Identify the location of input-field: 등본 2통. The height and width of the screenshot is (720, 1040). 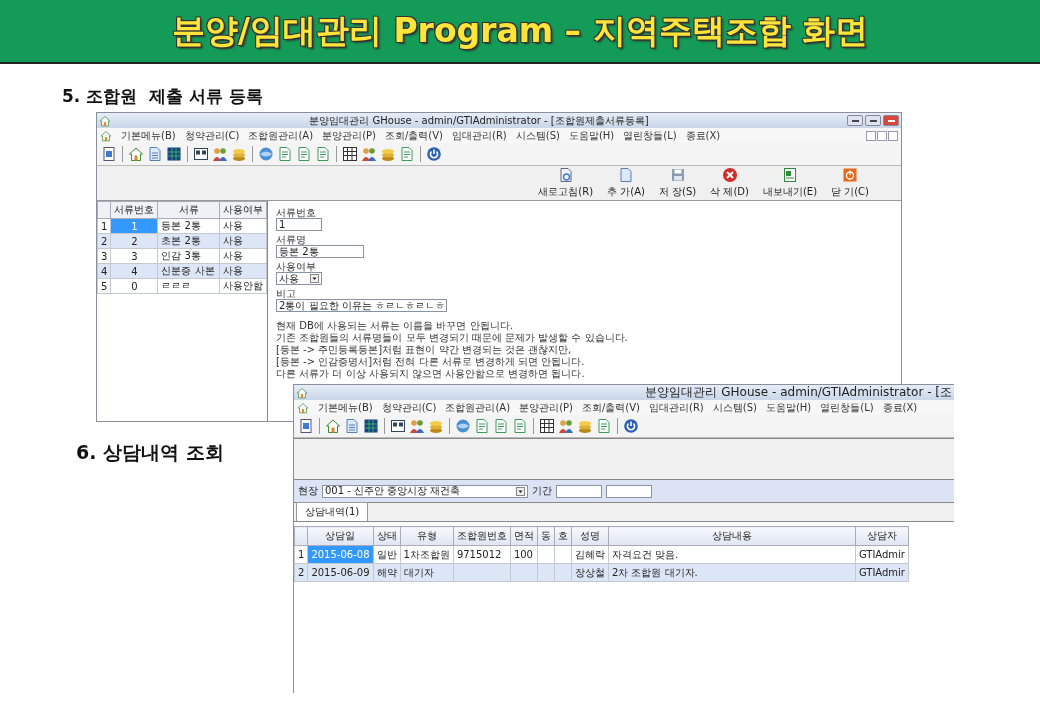
(320, 251).